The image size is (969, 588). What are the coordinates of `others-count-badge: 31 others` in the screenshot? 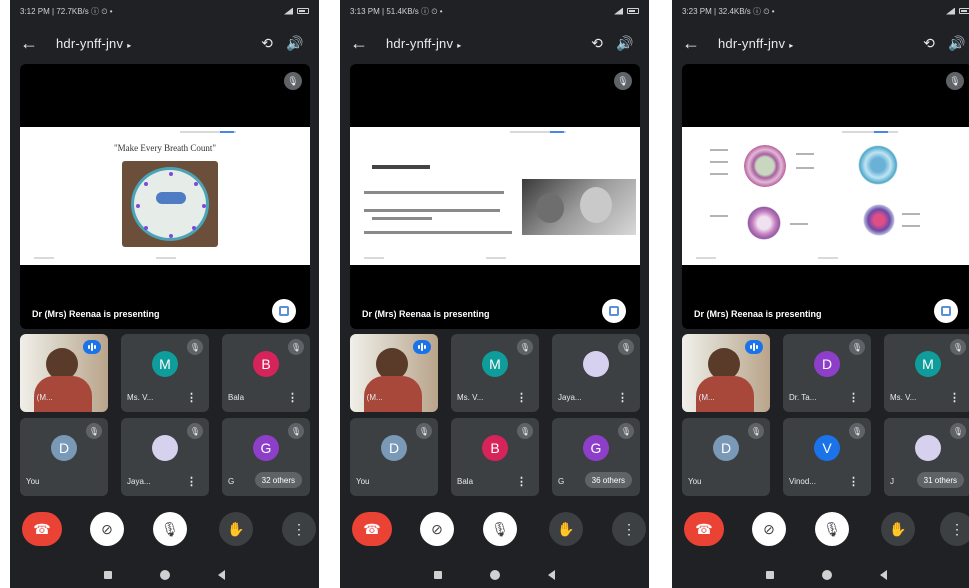 It's located at (940, 480).